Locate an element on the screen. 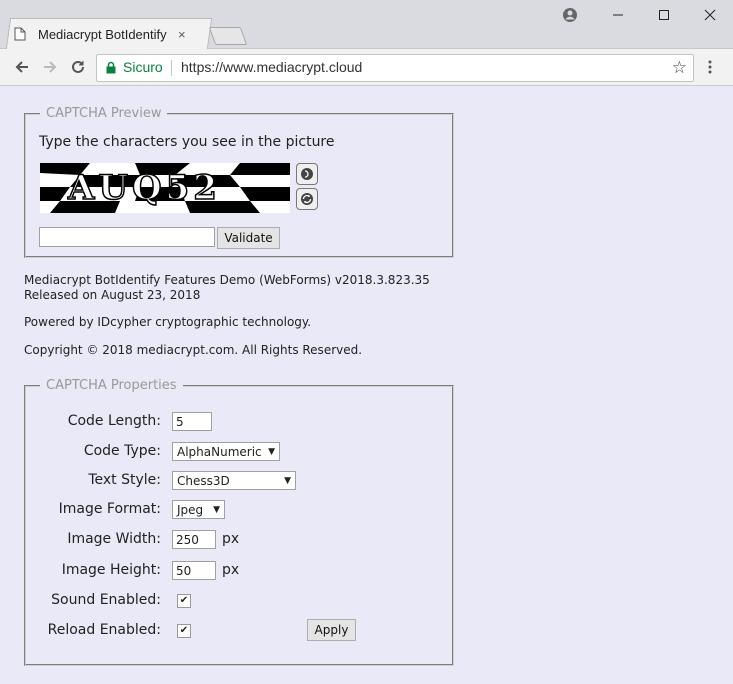 This screenshot has width=733, height=684. captcha-reload-icon is located at coordinates (307, 199).